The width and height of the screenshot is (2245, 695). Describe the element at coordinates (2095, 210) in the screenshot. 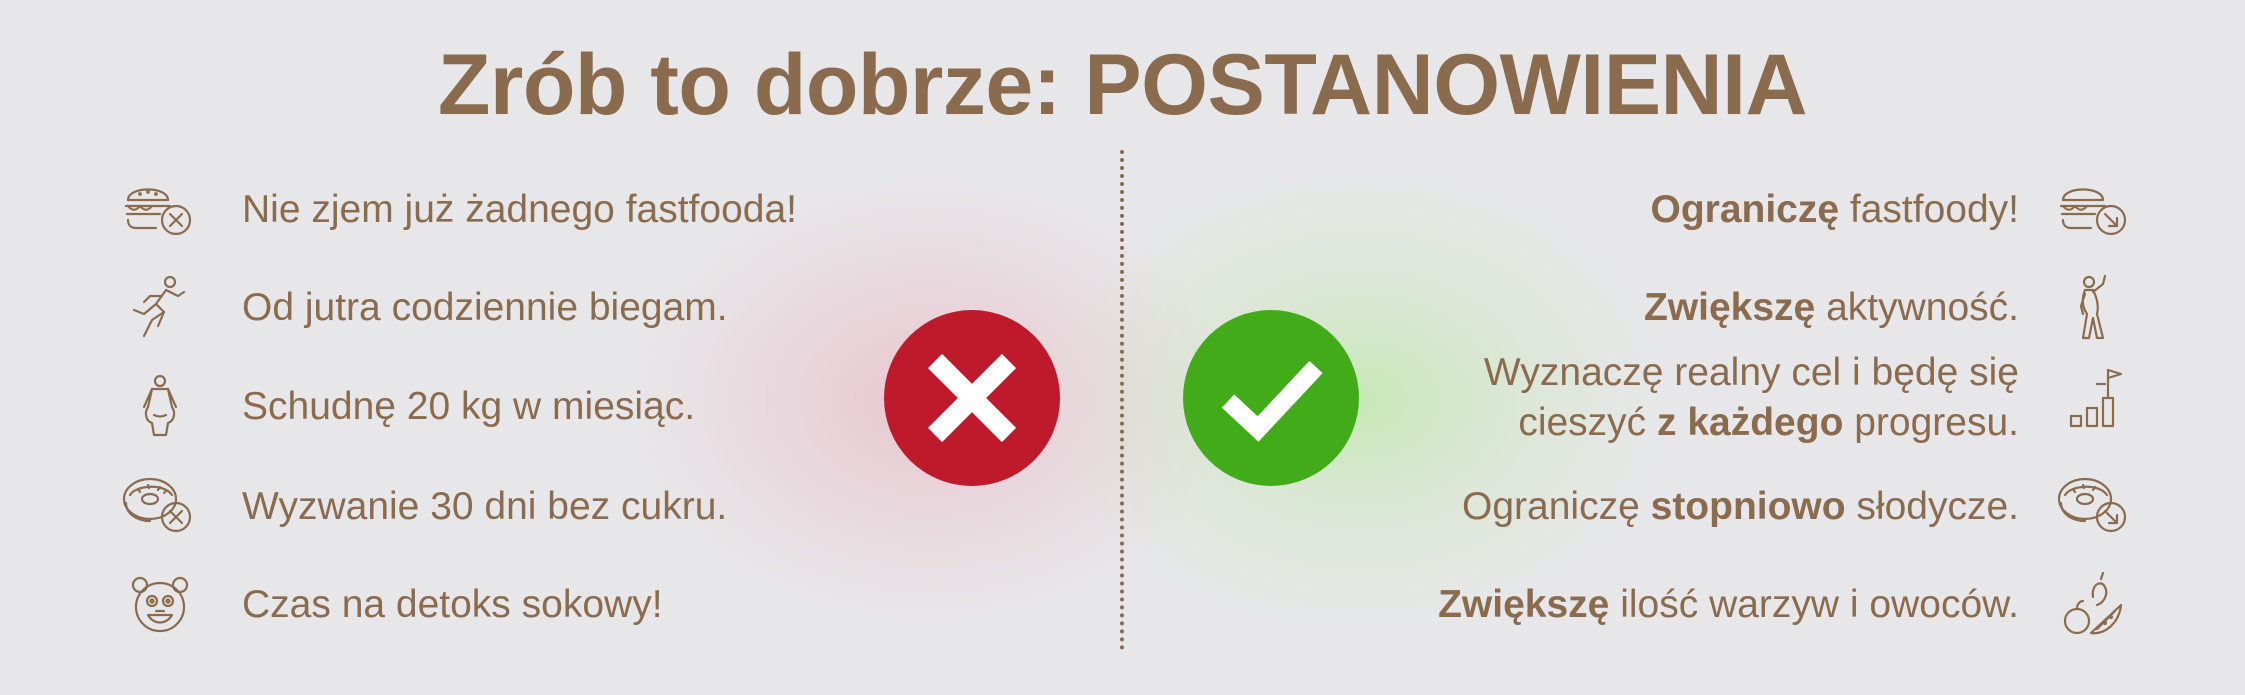

I see `burger-arrow-icon` at that location.